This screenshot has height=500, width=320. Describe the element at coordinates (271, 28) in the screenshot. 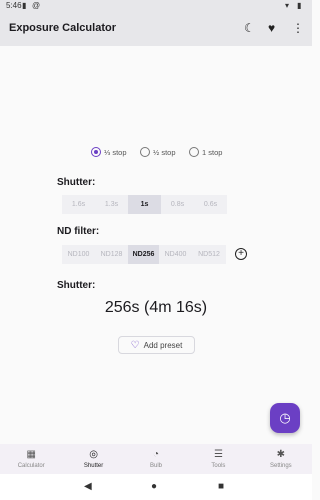

I see `heart-icon: ♥` at that location.